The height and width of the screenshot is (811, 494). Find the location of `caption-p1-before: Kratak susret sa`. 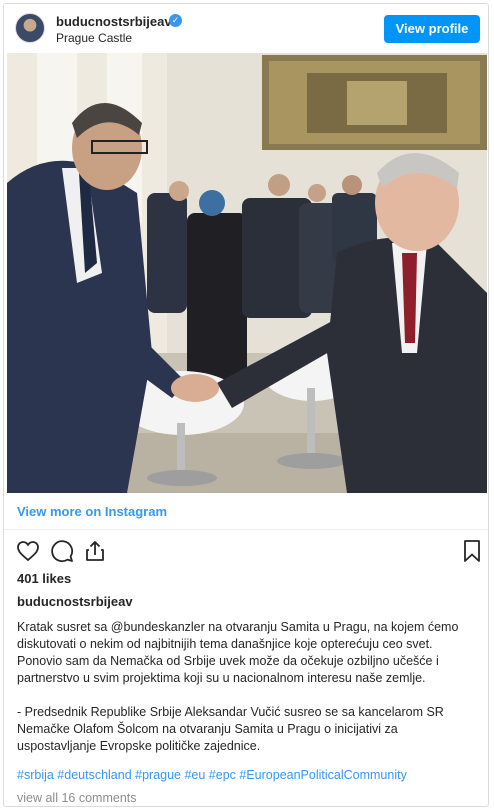

caption-p1-before: Kratak susret sa is located at coordinates (64, 627).